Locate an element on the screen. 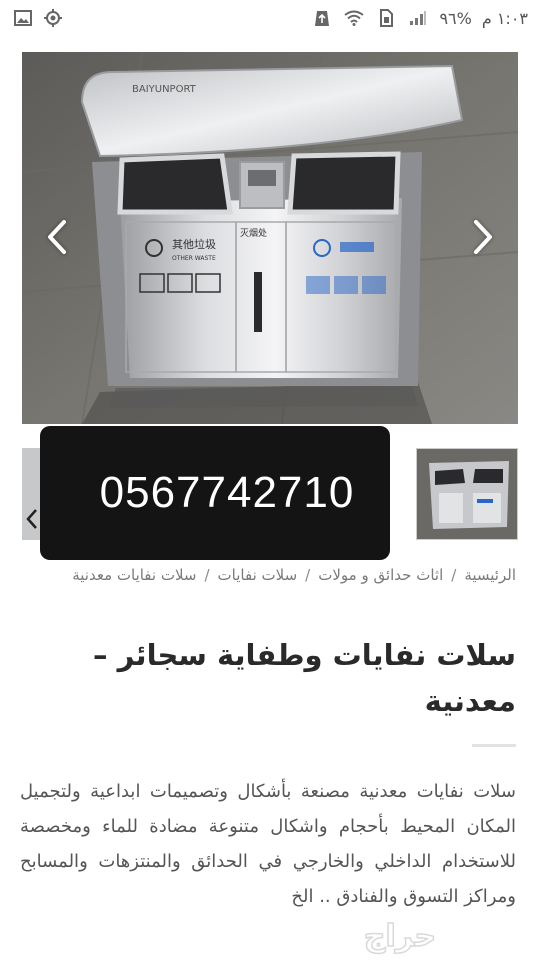 The width and height of the screenshot is (540, 960). gallery-prev-button is located at coordinates (57, 237).